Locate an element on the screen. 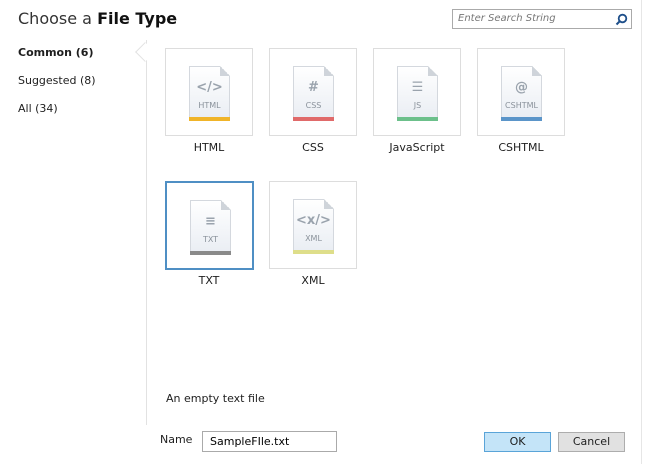 Image resolution: width=645 pixels, height=464 pixels. file-type-tile-txt: ≡ TXT is located at coordinates (209, 225).